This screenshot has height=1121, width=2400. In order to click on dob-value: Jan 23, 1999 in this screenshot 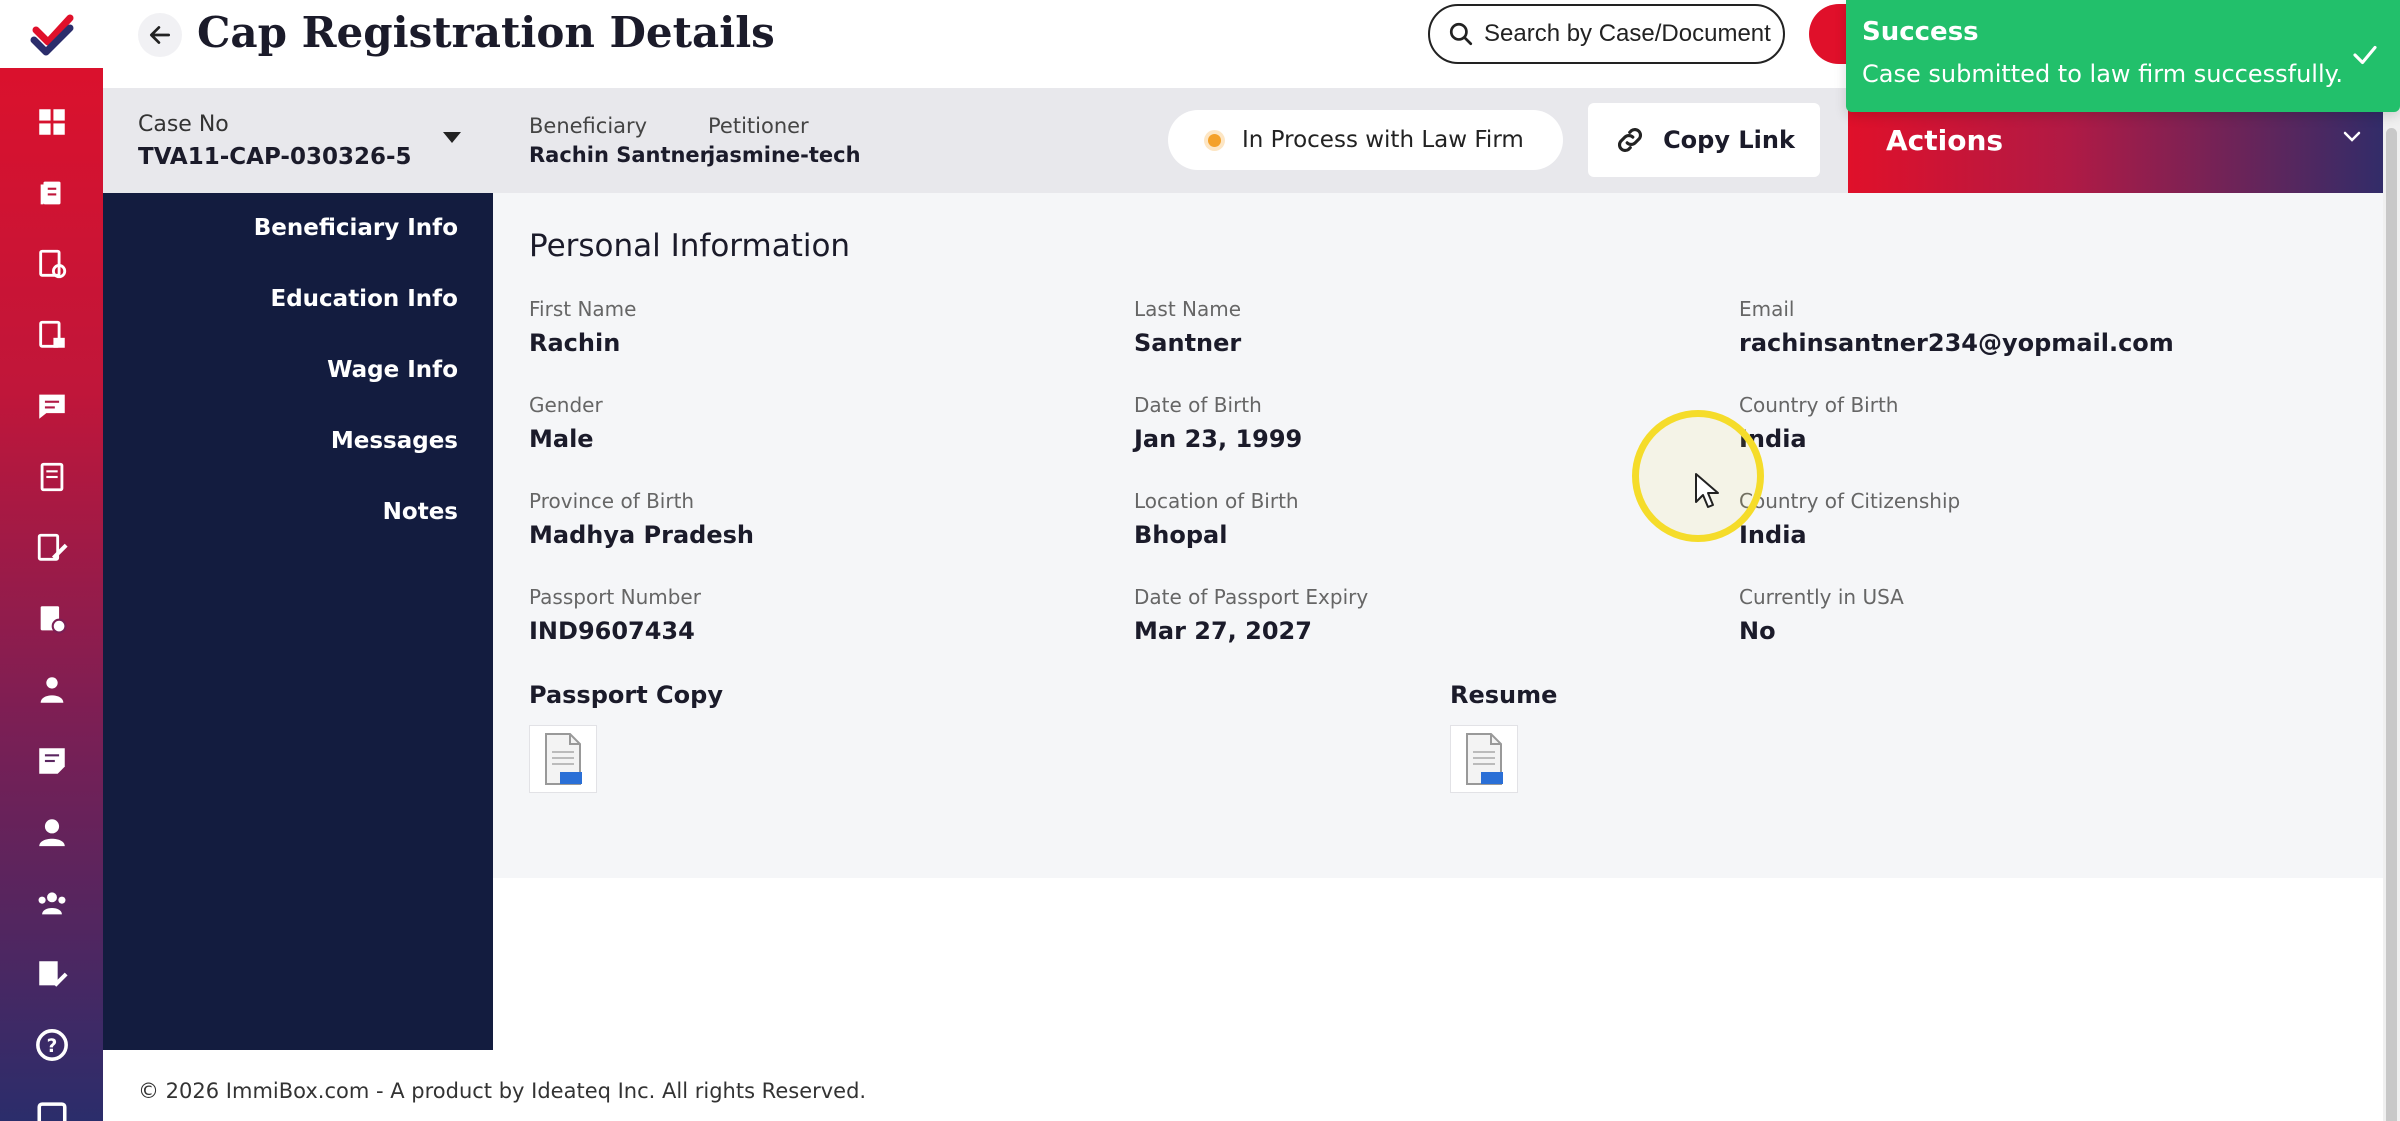, I will do `click(1218, 439)`.